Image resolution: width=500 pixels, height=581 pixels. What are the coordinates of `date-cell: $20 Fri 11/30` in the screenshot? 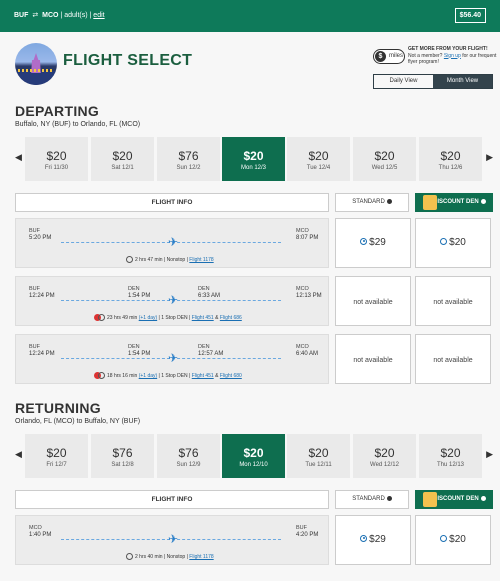 It's located at (56, 159).